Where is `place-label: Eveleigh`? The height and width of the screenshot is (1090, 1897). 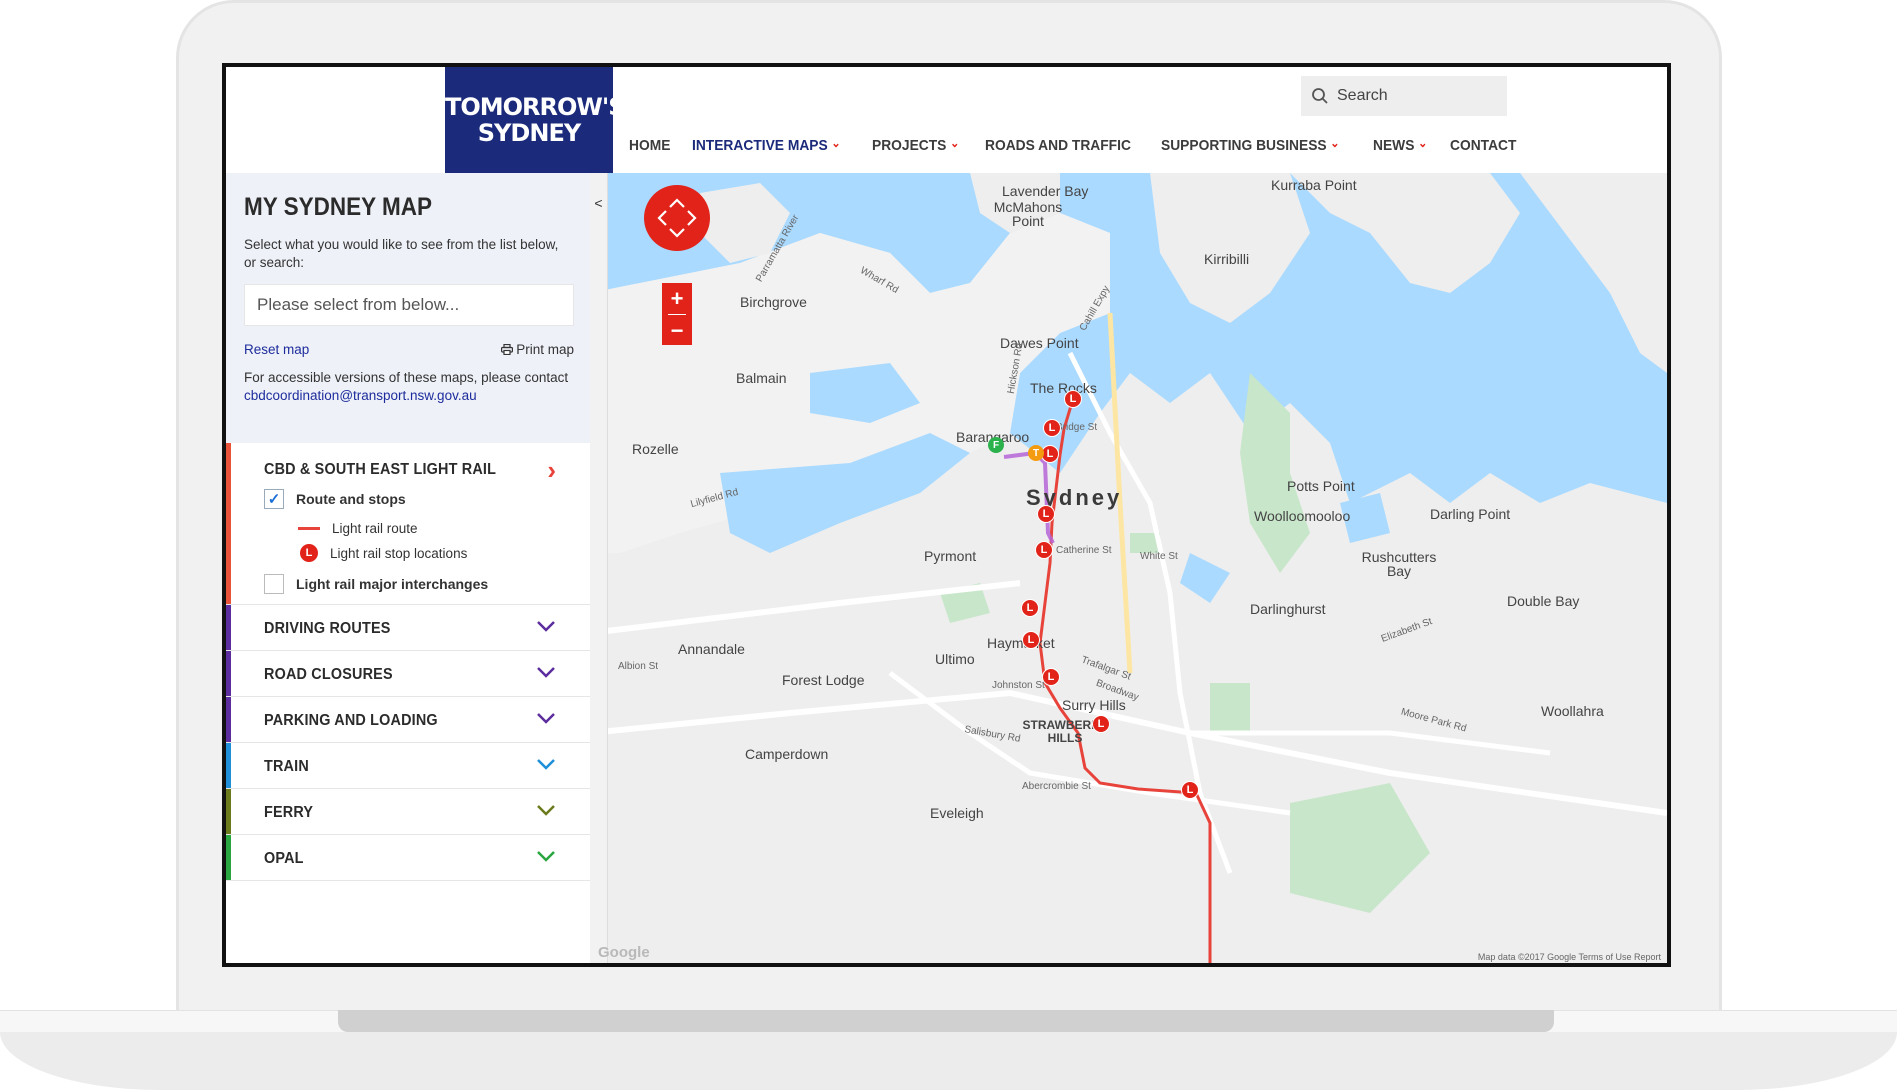 place-label: Eveleigh is located at coordinates (957, 813).